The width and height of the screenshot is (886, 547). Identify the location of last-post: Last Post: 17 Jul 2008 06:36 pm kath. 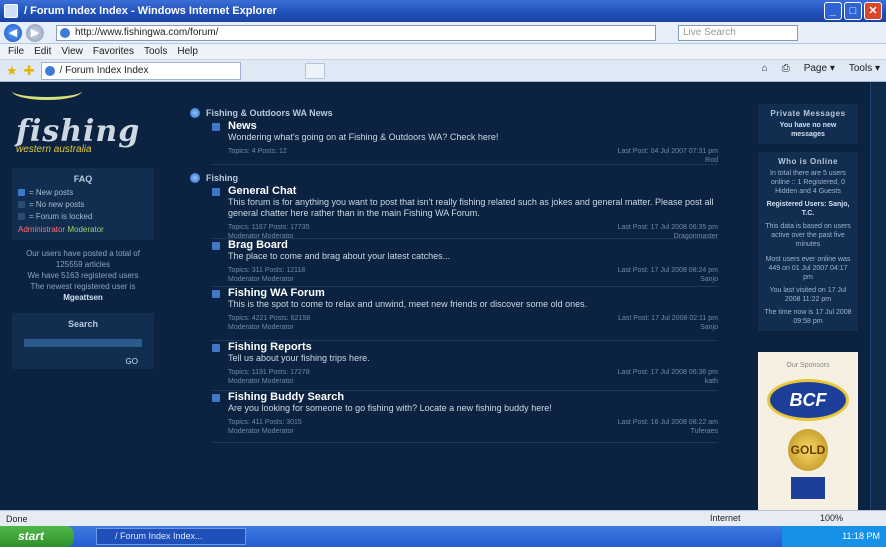
(668, 377).